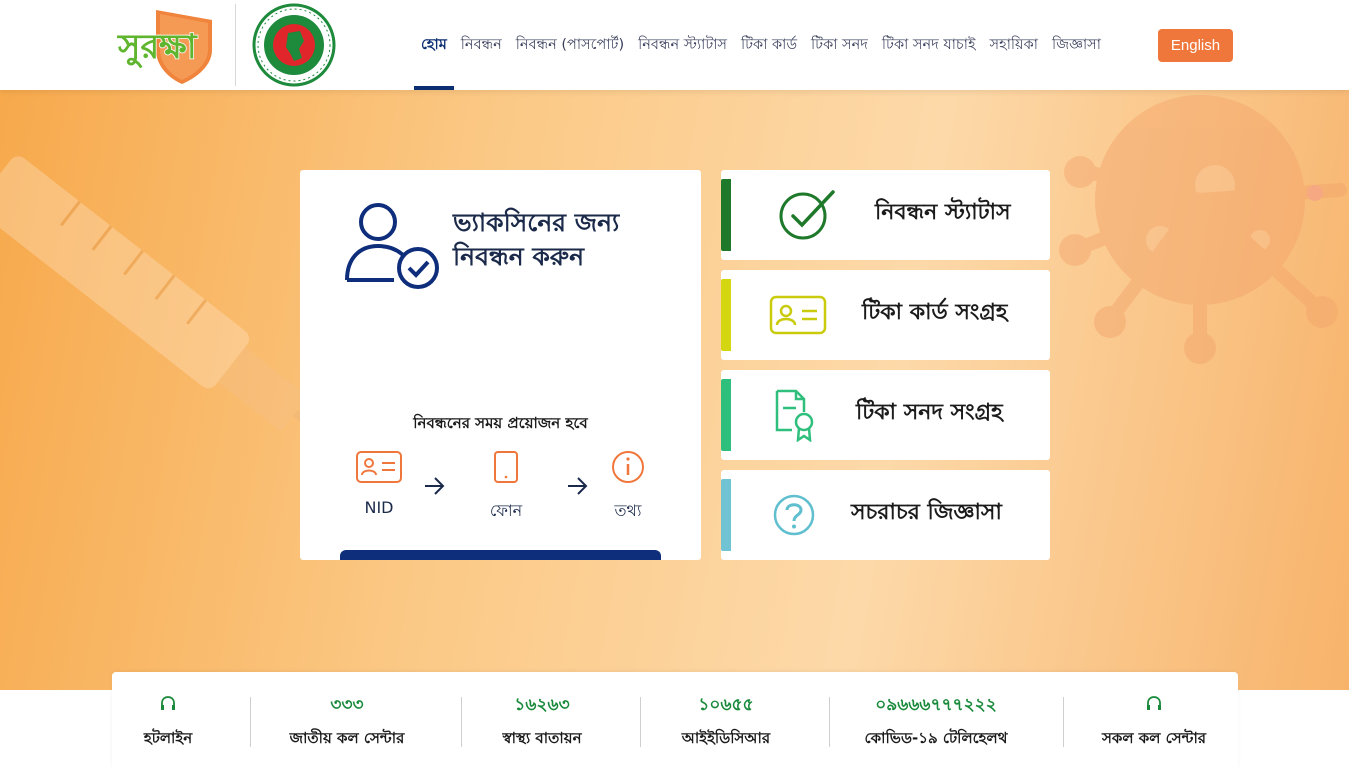  What do you see at coordinates (769, 45) in the screenshot?
I see `nav-vaccine-card: টিকা কার্ড` at bounding box center [769, 45].